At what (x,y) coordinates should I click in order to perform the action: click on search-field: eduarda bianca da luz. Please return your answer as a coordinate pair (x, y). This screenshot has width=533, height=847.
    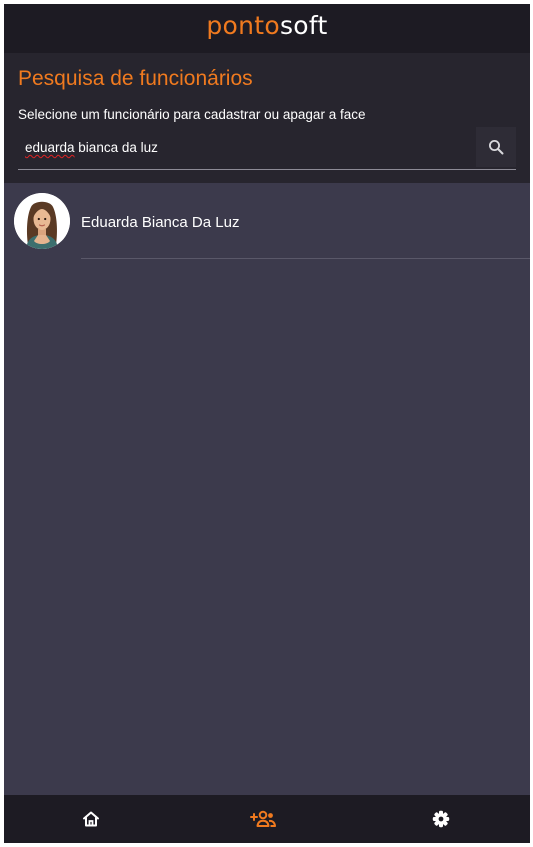
    Looking at the image, I should click on (267, 147).